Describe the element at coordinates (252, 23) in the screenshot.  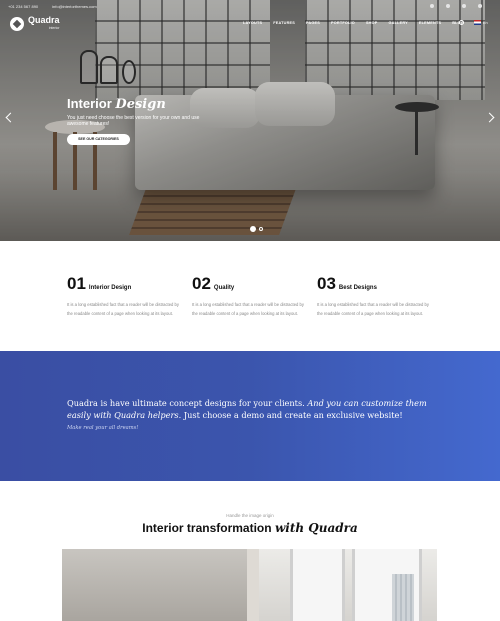
I see `nav-item-layouts: LAYOUTS` at that location.